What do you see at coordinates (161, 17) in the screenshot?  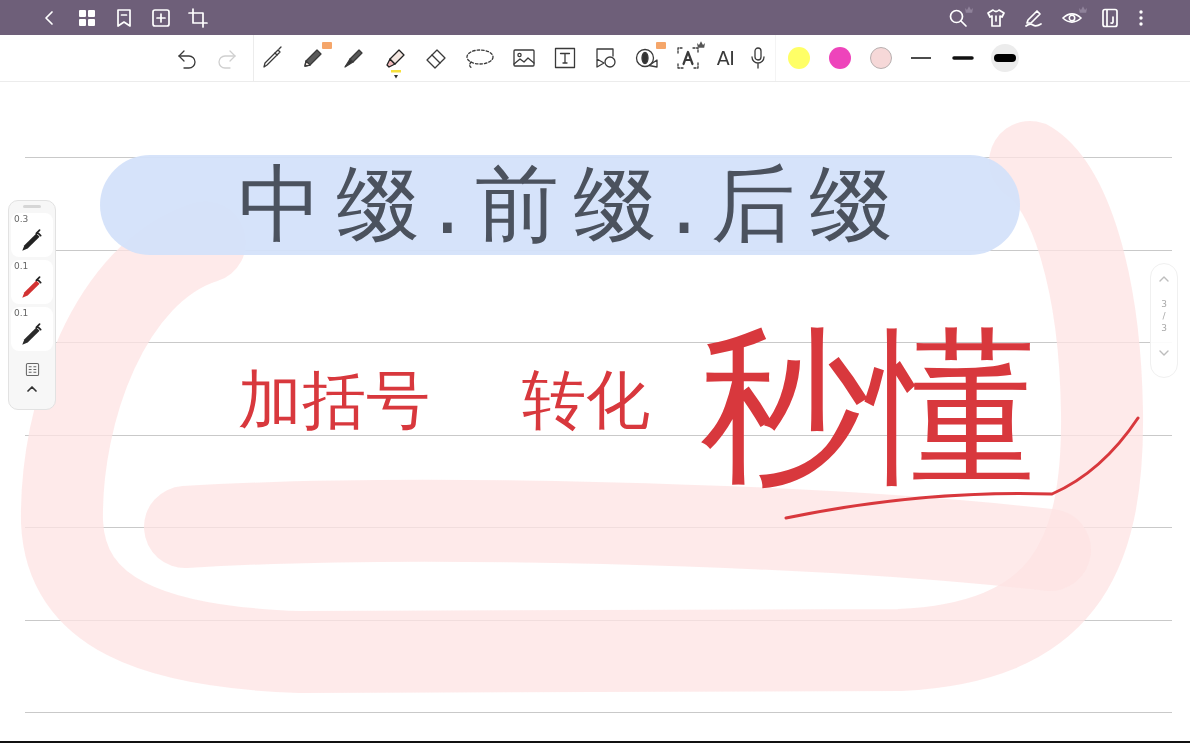 I see `add-page-icon` at bounding box center [161, 17].